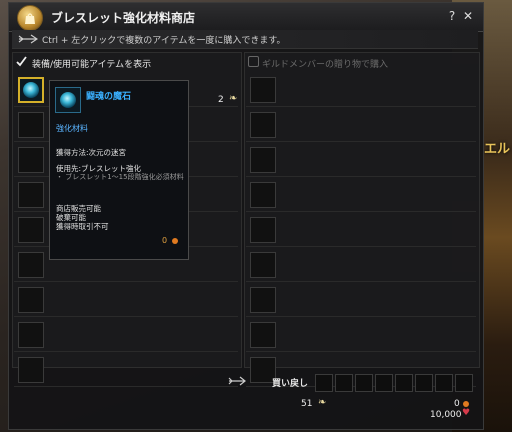 The height and width of the screenshot is (432, 512). I want to click on tooltip-item-slot, so click(68, 100).